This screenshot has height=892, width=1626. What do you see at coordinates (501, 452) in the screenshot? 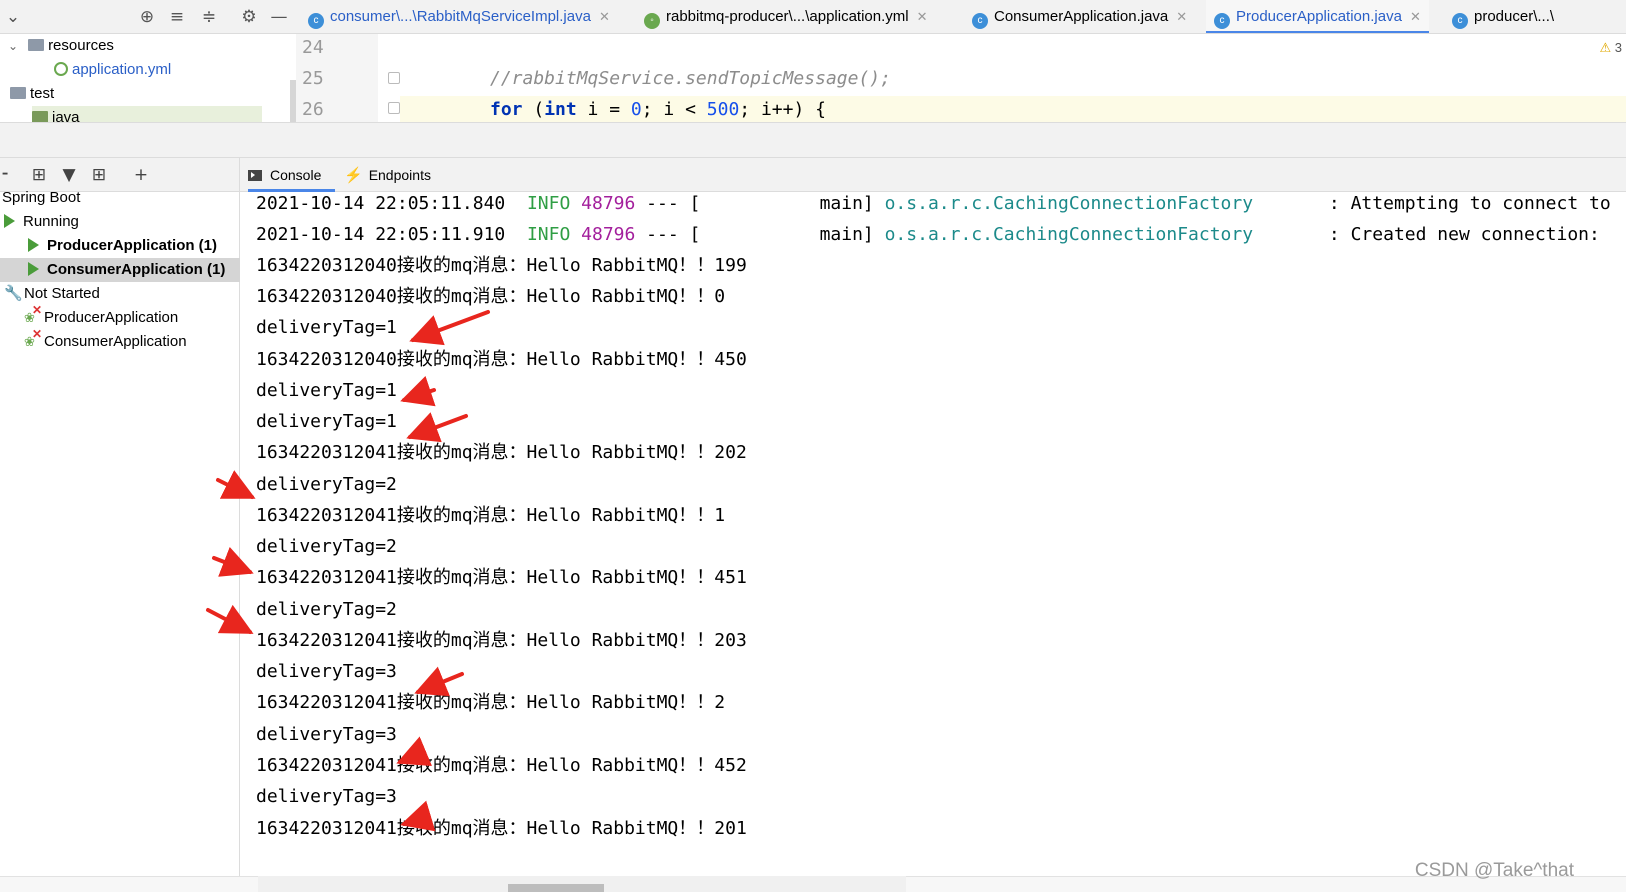
I see `output-line: 1634220312041接收的mq消息：Hello RabbitMQ！！202` at bounding box center [501, 452].